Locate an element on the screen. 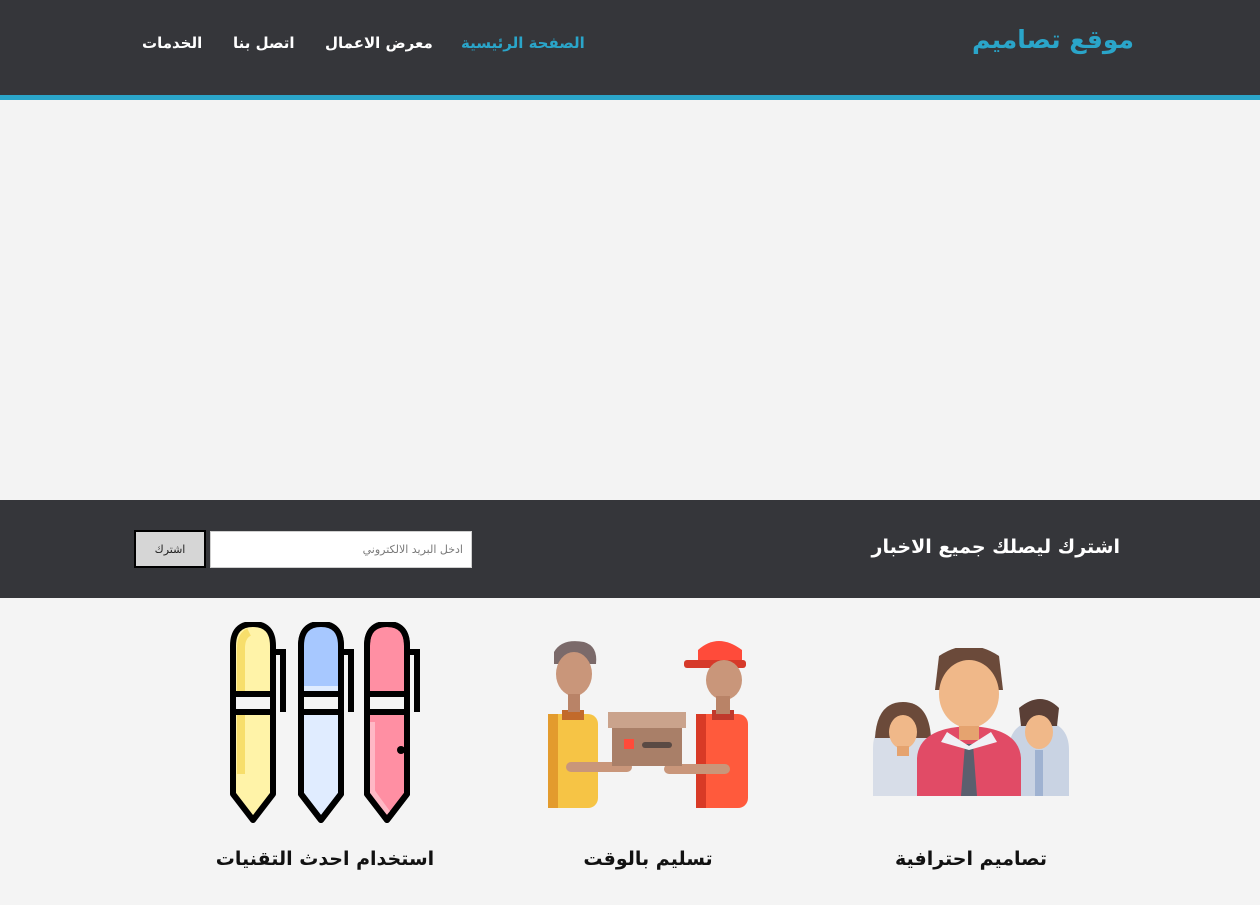 This screenshot has height=905, width=1260. feature-on-time-delivery: تسليم بالوقت is located at coordinates (648, 751).